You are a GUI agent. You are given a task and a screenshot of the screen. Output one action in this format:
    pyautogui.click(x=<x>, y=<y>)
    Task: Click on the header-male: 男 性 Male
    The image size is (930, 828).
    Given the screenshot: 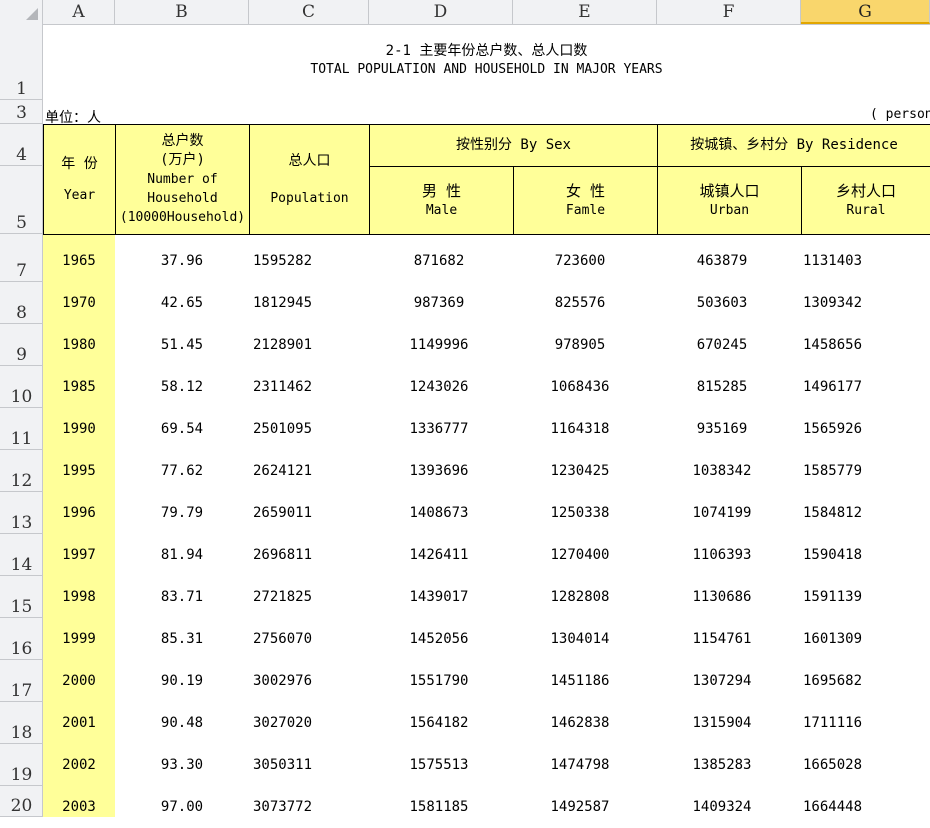 What is the action you would take?
    pyautogui.click(x=441, y=200)
    